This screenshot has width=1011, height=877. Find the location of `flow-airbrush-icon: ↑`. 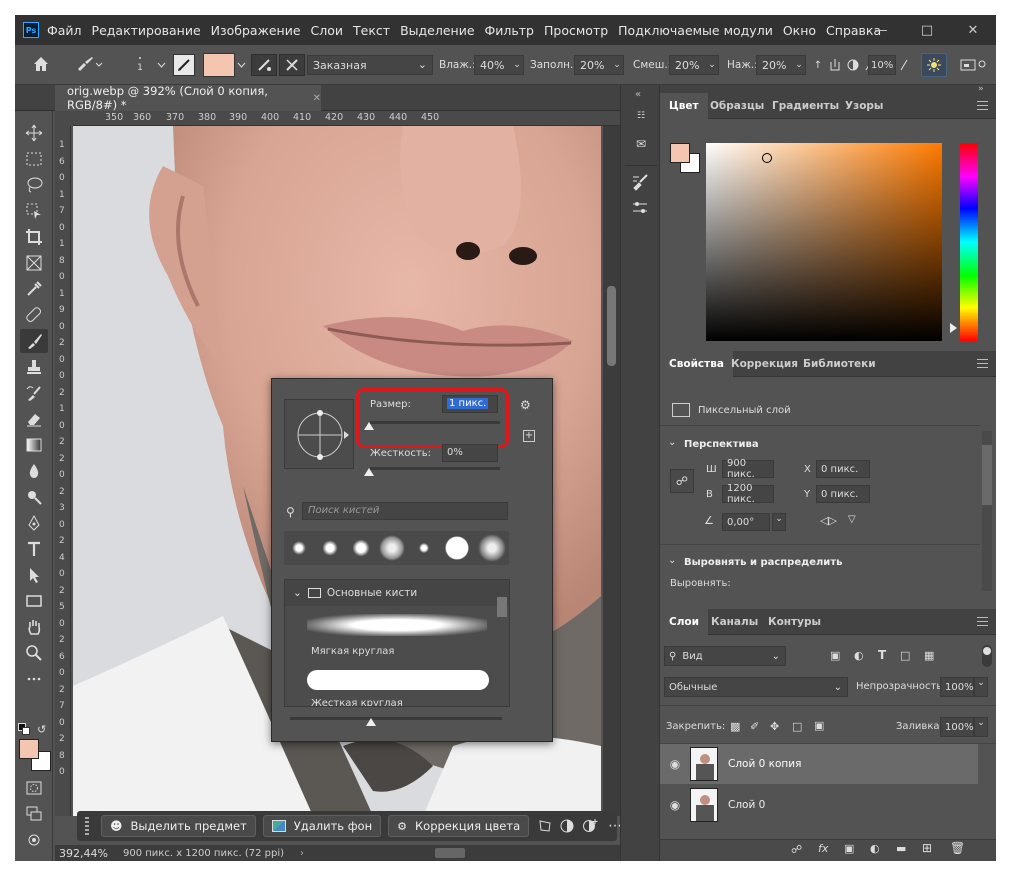

flow-airbrush-icon: ↑ is located at coordinates (818, 65).